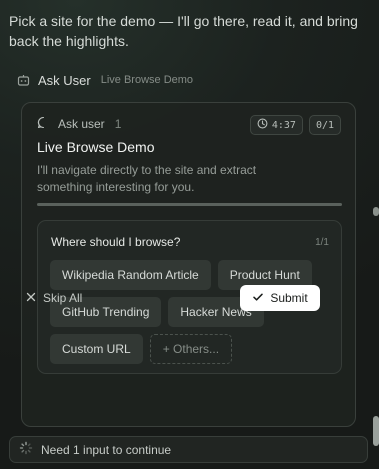 The height and width of the screenshot is (469, 379). What do you see at coordinates (258, 298) in the screenshot?
I see `check-icon` at bounding box center [258, 298].